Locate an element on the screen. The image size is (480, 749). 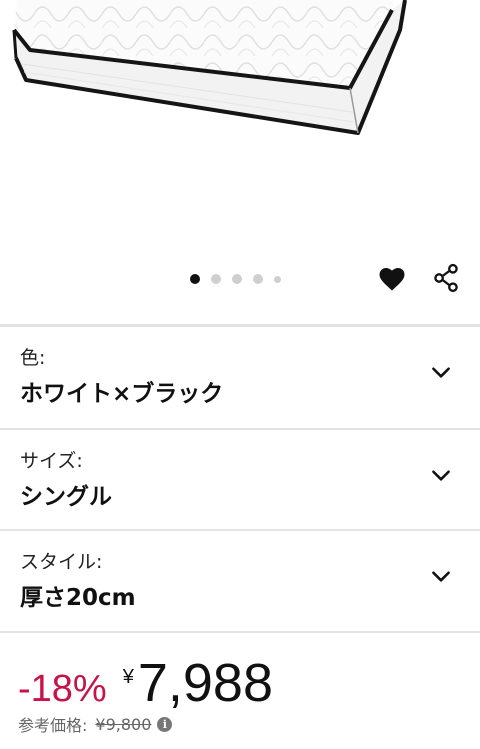
product-actions is located at coordinates (419, 278).